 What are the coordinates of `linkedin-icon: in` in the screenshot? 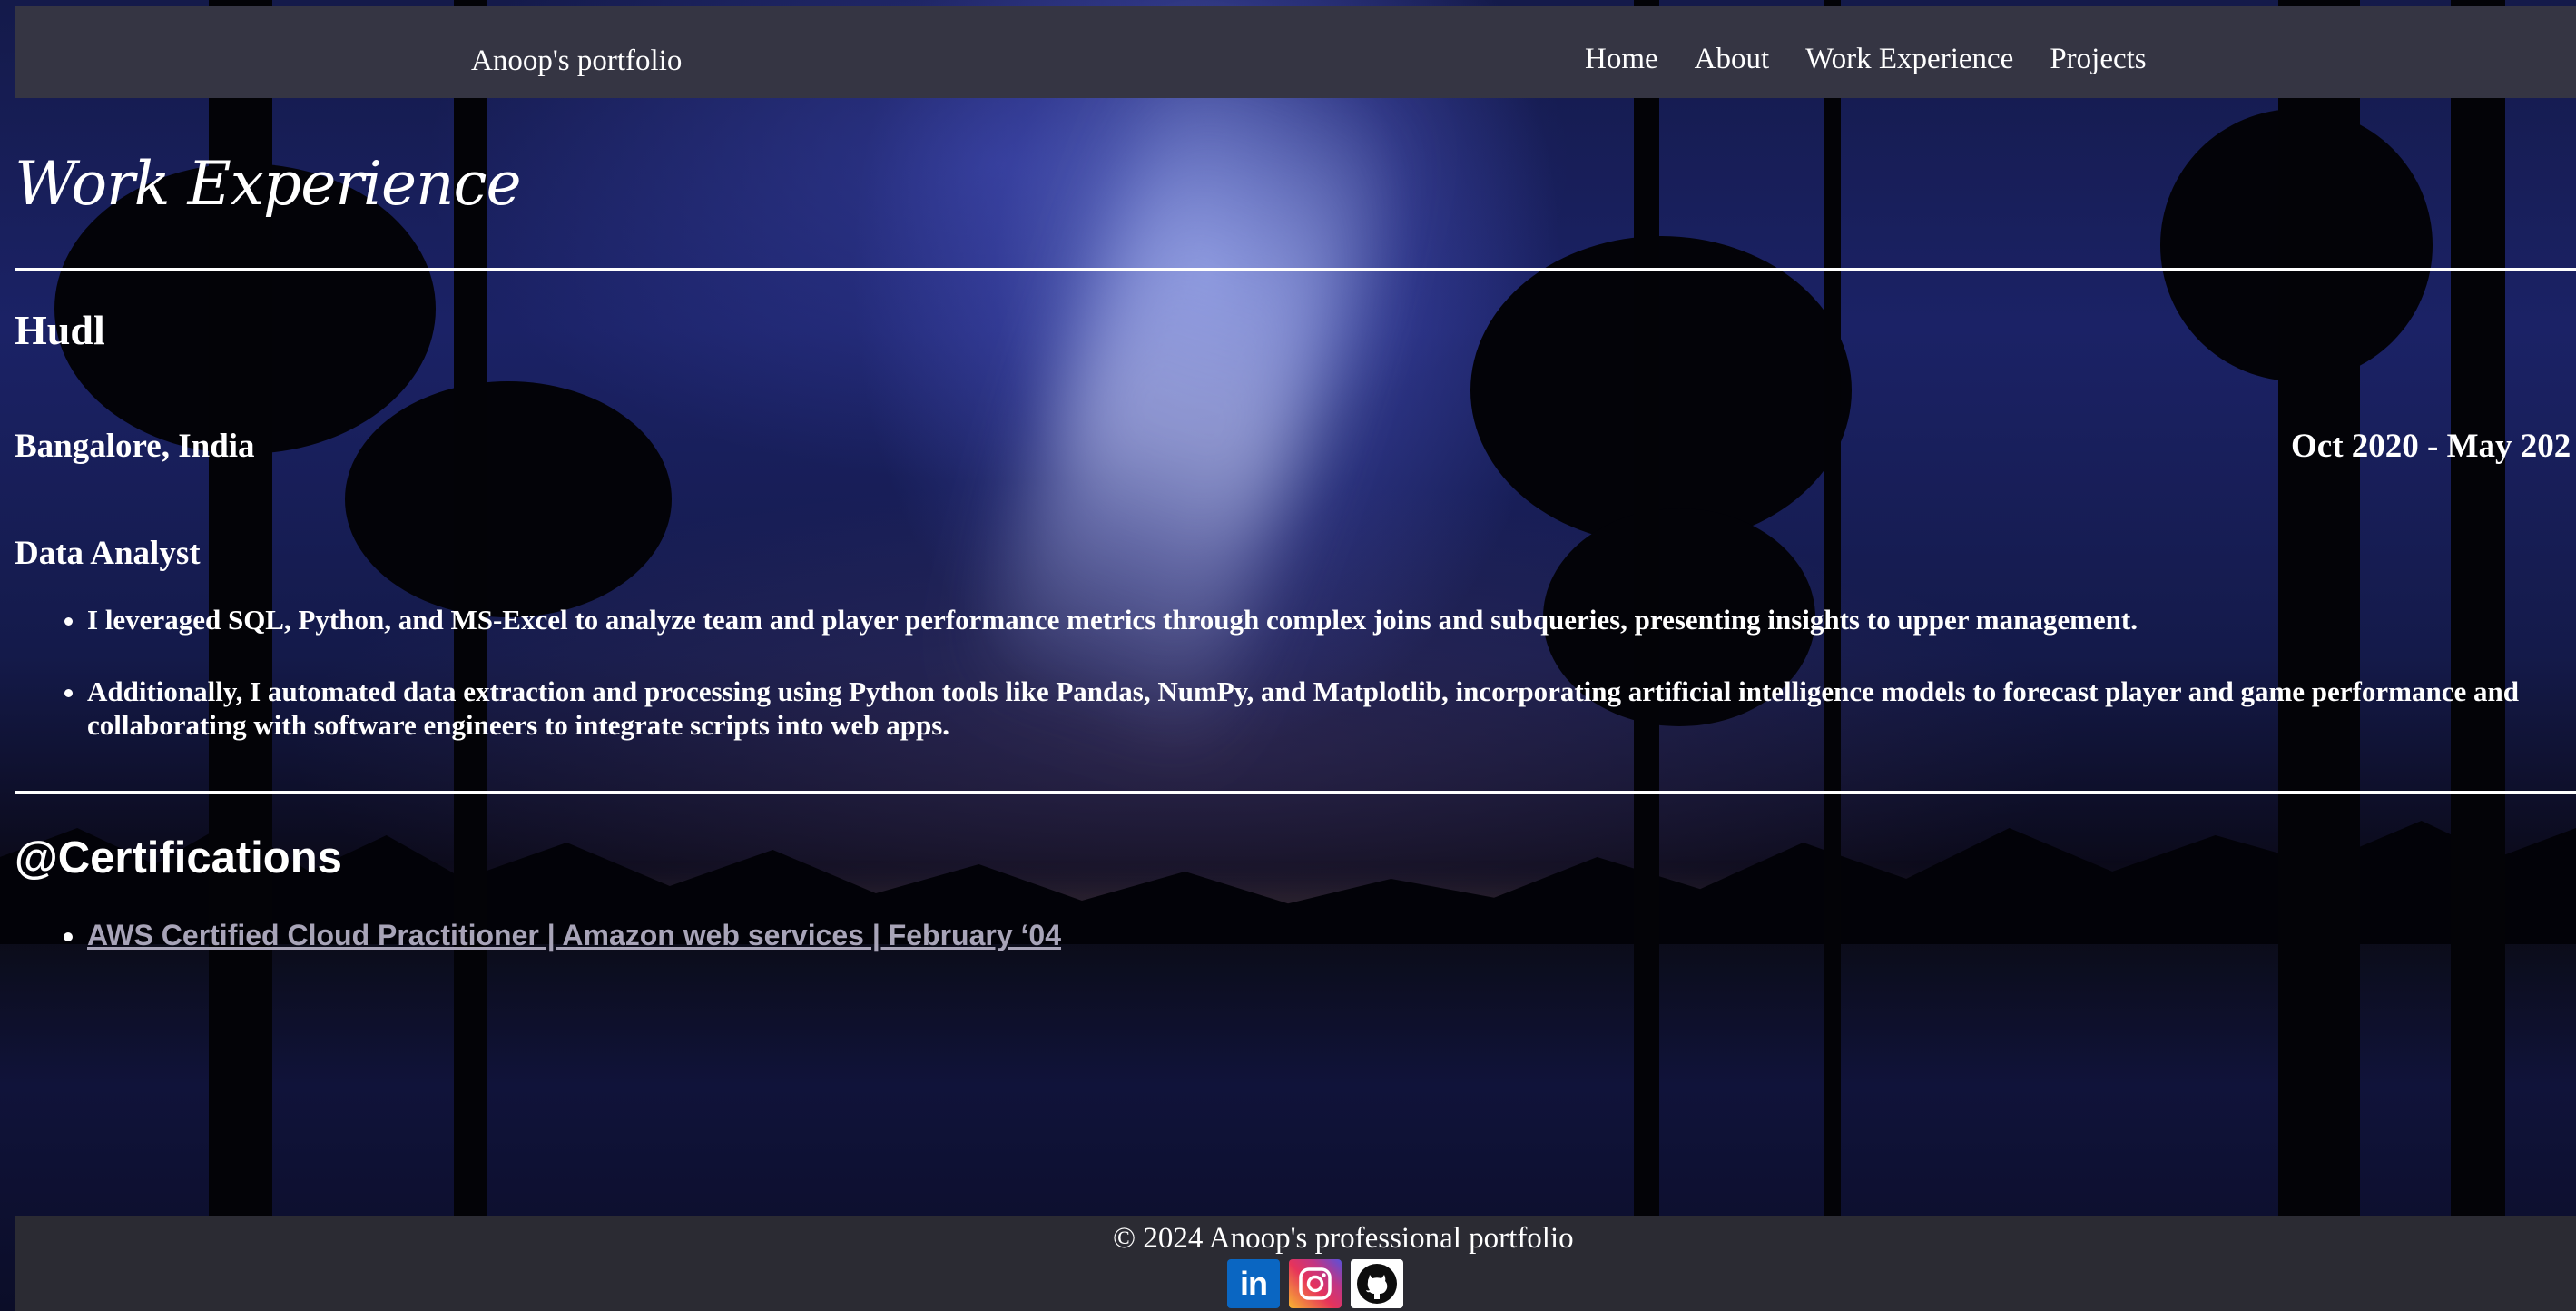 It's located at (1253, 1283).